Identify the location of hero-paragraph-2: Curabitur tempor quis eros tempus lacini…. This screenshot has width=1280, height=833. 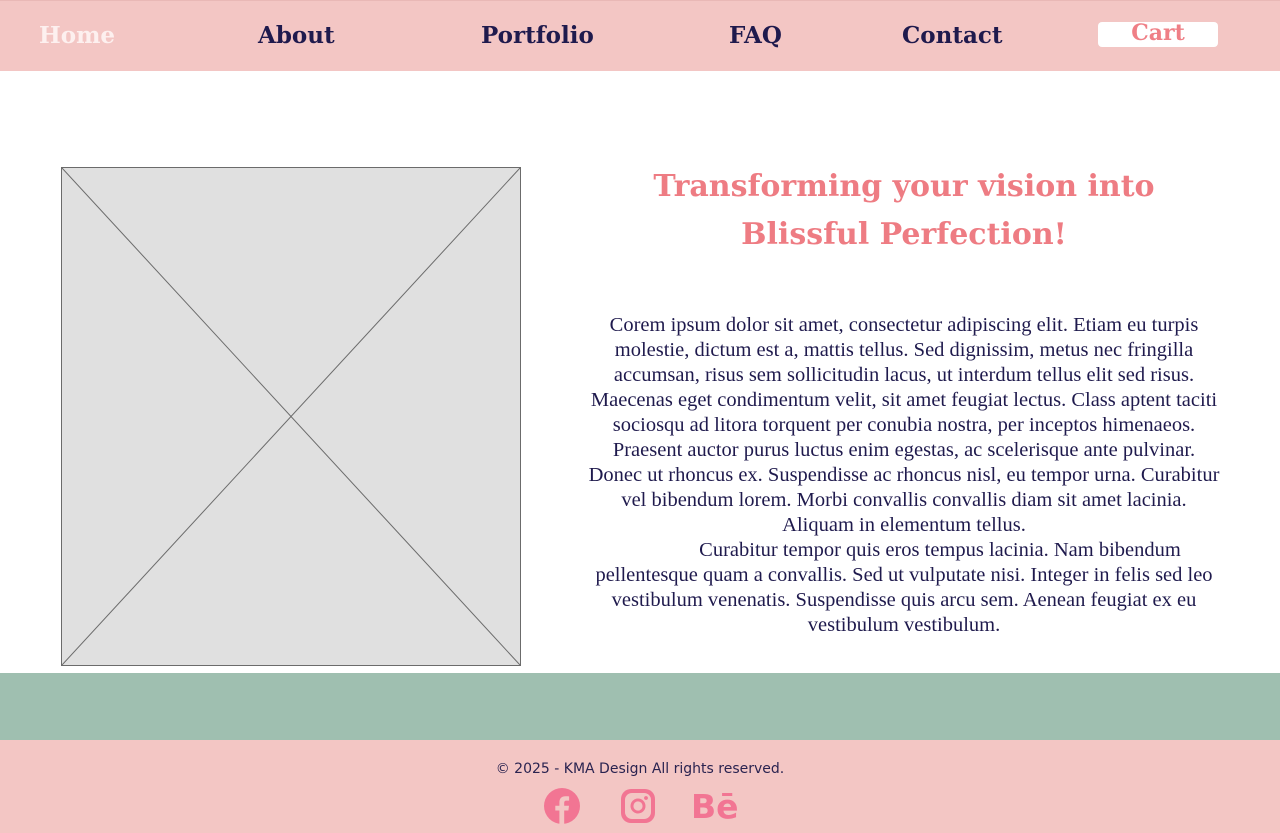
(904, 587).